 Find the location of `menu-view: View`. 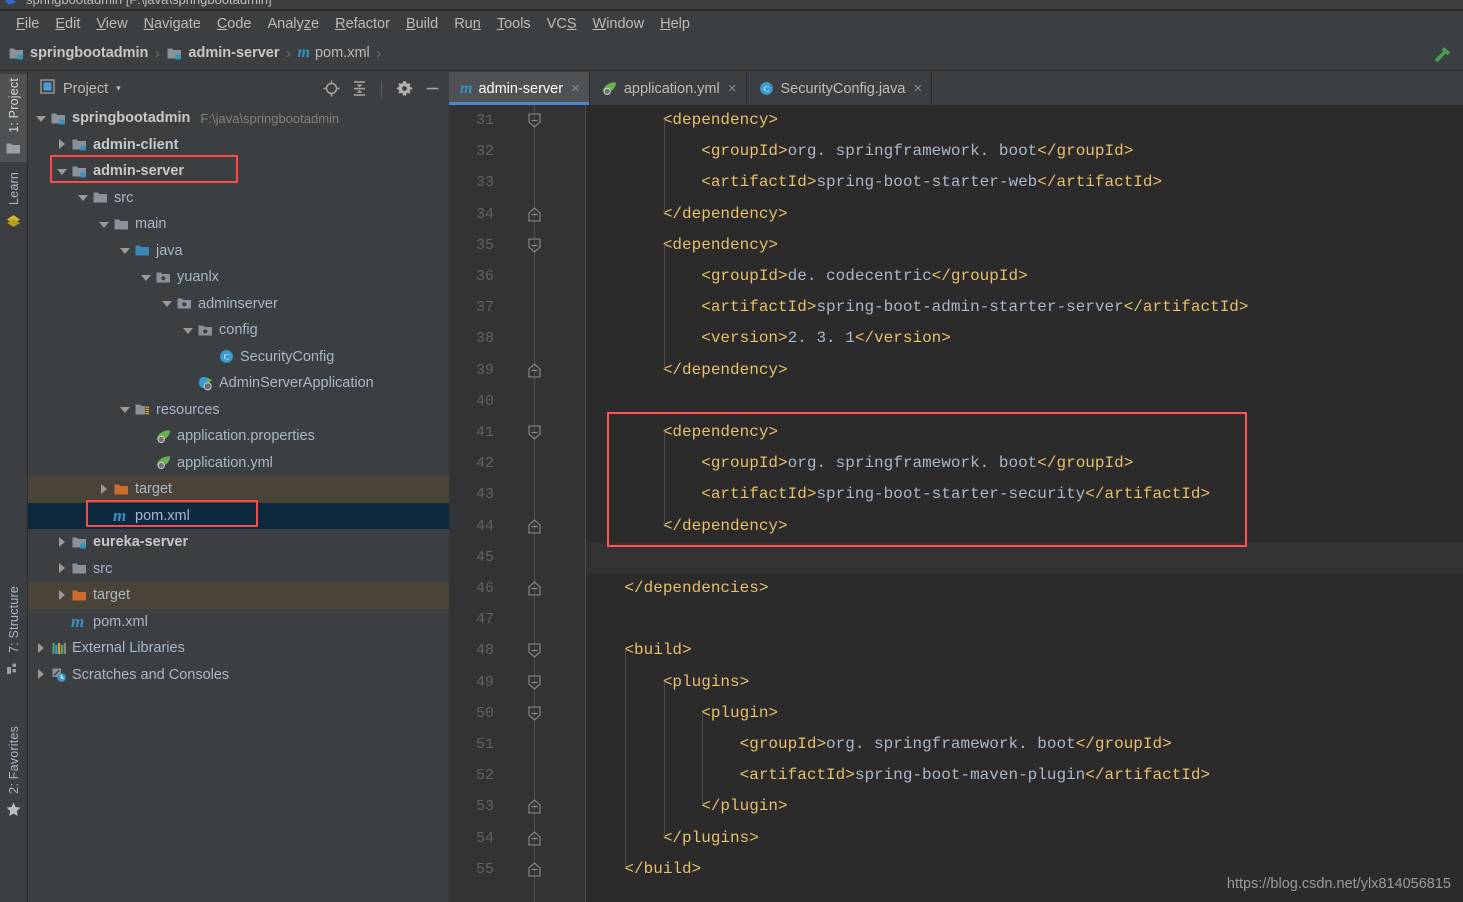

menu-view: View is located at coordinates (111, 24).